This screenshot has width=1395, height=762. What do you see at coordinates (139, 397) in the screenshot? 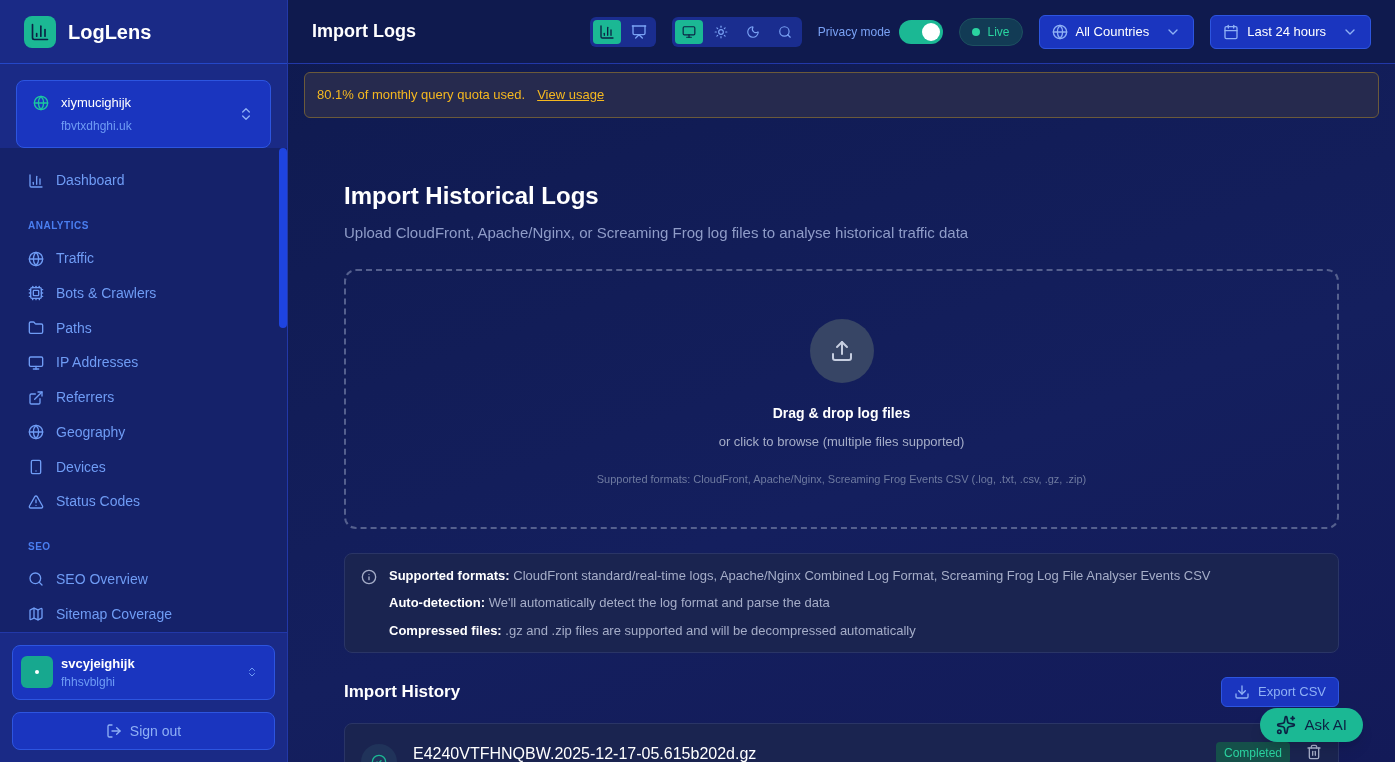
I see `nav-item: Referrers` at bounding box center [139, 397].